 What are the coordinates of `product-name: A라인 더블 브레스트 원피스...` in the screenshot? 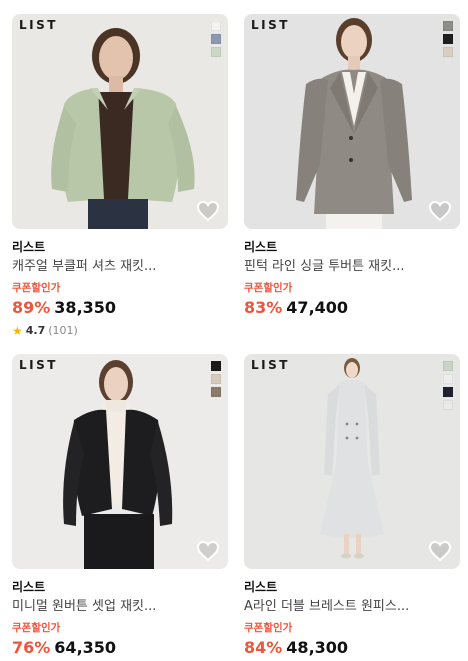 It's located at (352, 607).